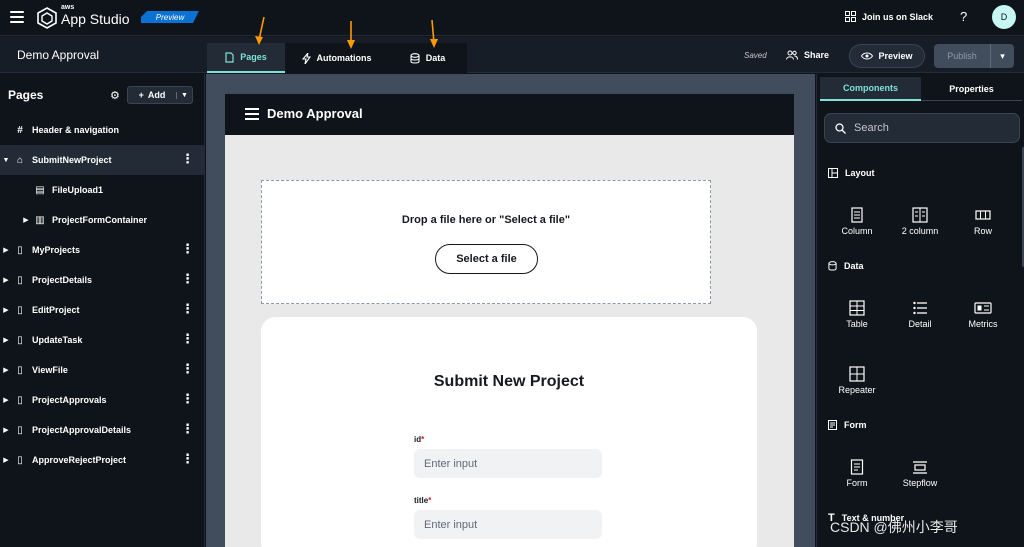 This screenshot has height=547, width=1024. I want to click on component-label: Metrics, so click(983, 324).